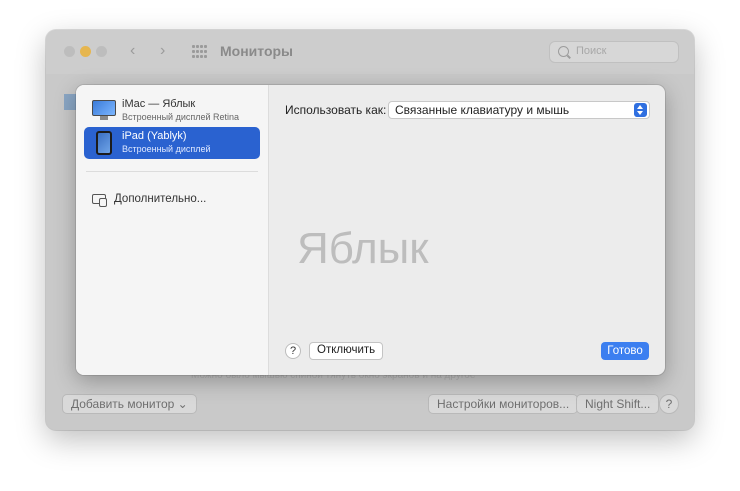  What do you see at coordinates (166, 149) in the screenshot?
I see `device-subtitle: Встроенный дисплей` at bounding box center [166, 149].